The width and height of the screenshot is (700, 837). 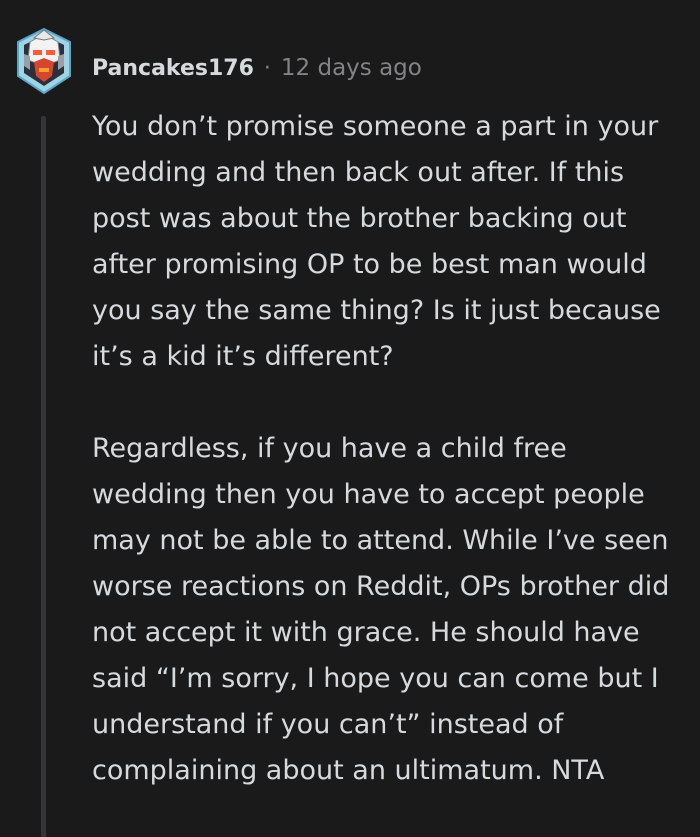 I want to click on robot-avatar-icon, so click(x=44, y=61).